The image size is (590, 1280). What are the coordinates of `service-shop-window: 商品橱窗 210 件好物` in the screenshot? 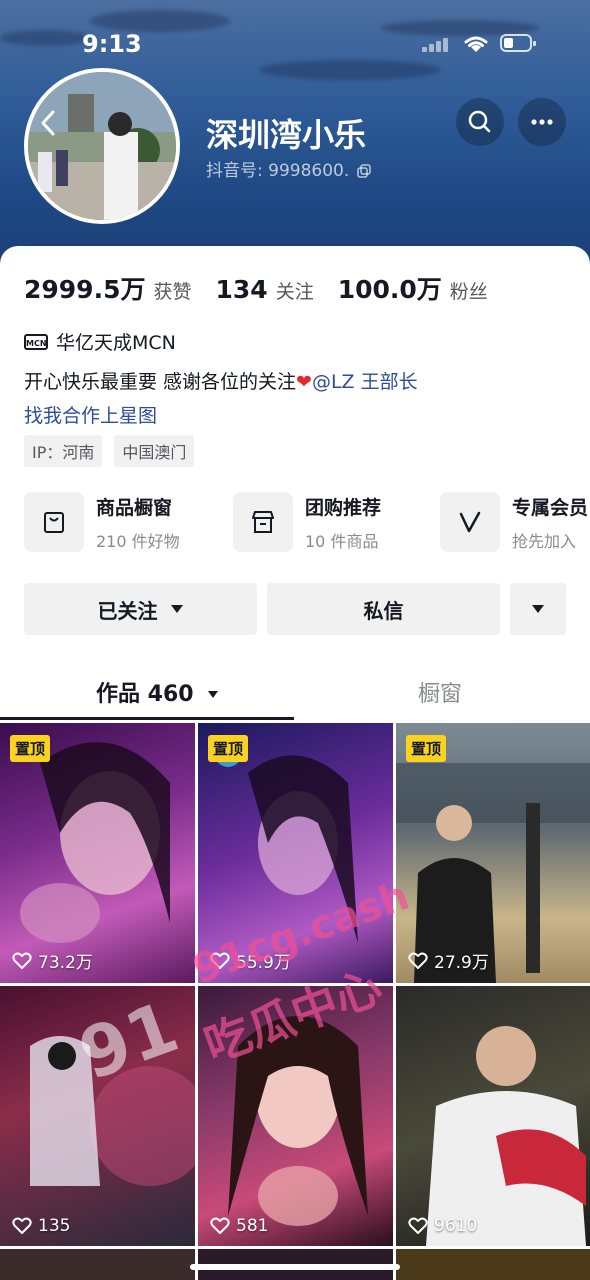 It's located at (102, 522).